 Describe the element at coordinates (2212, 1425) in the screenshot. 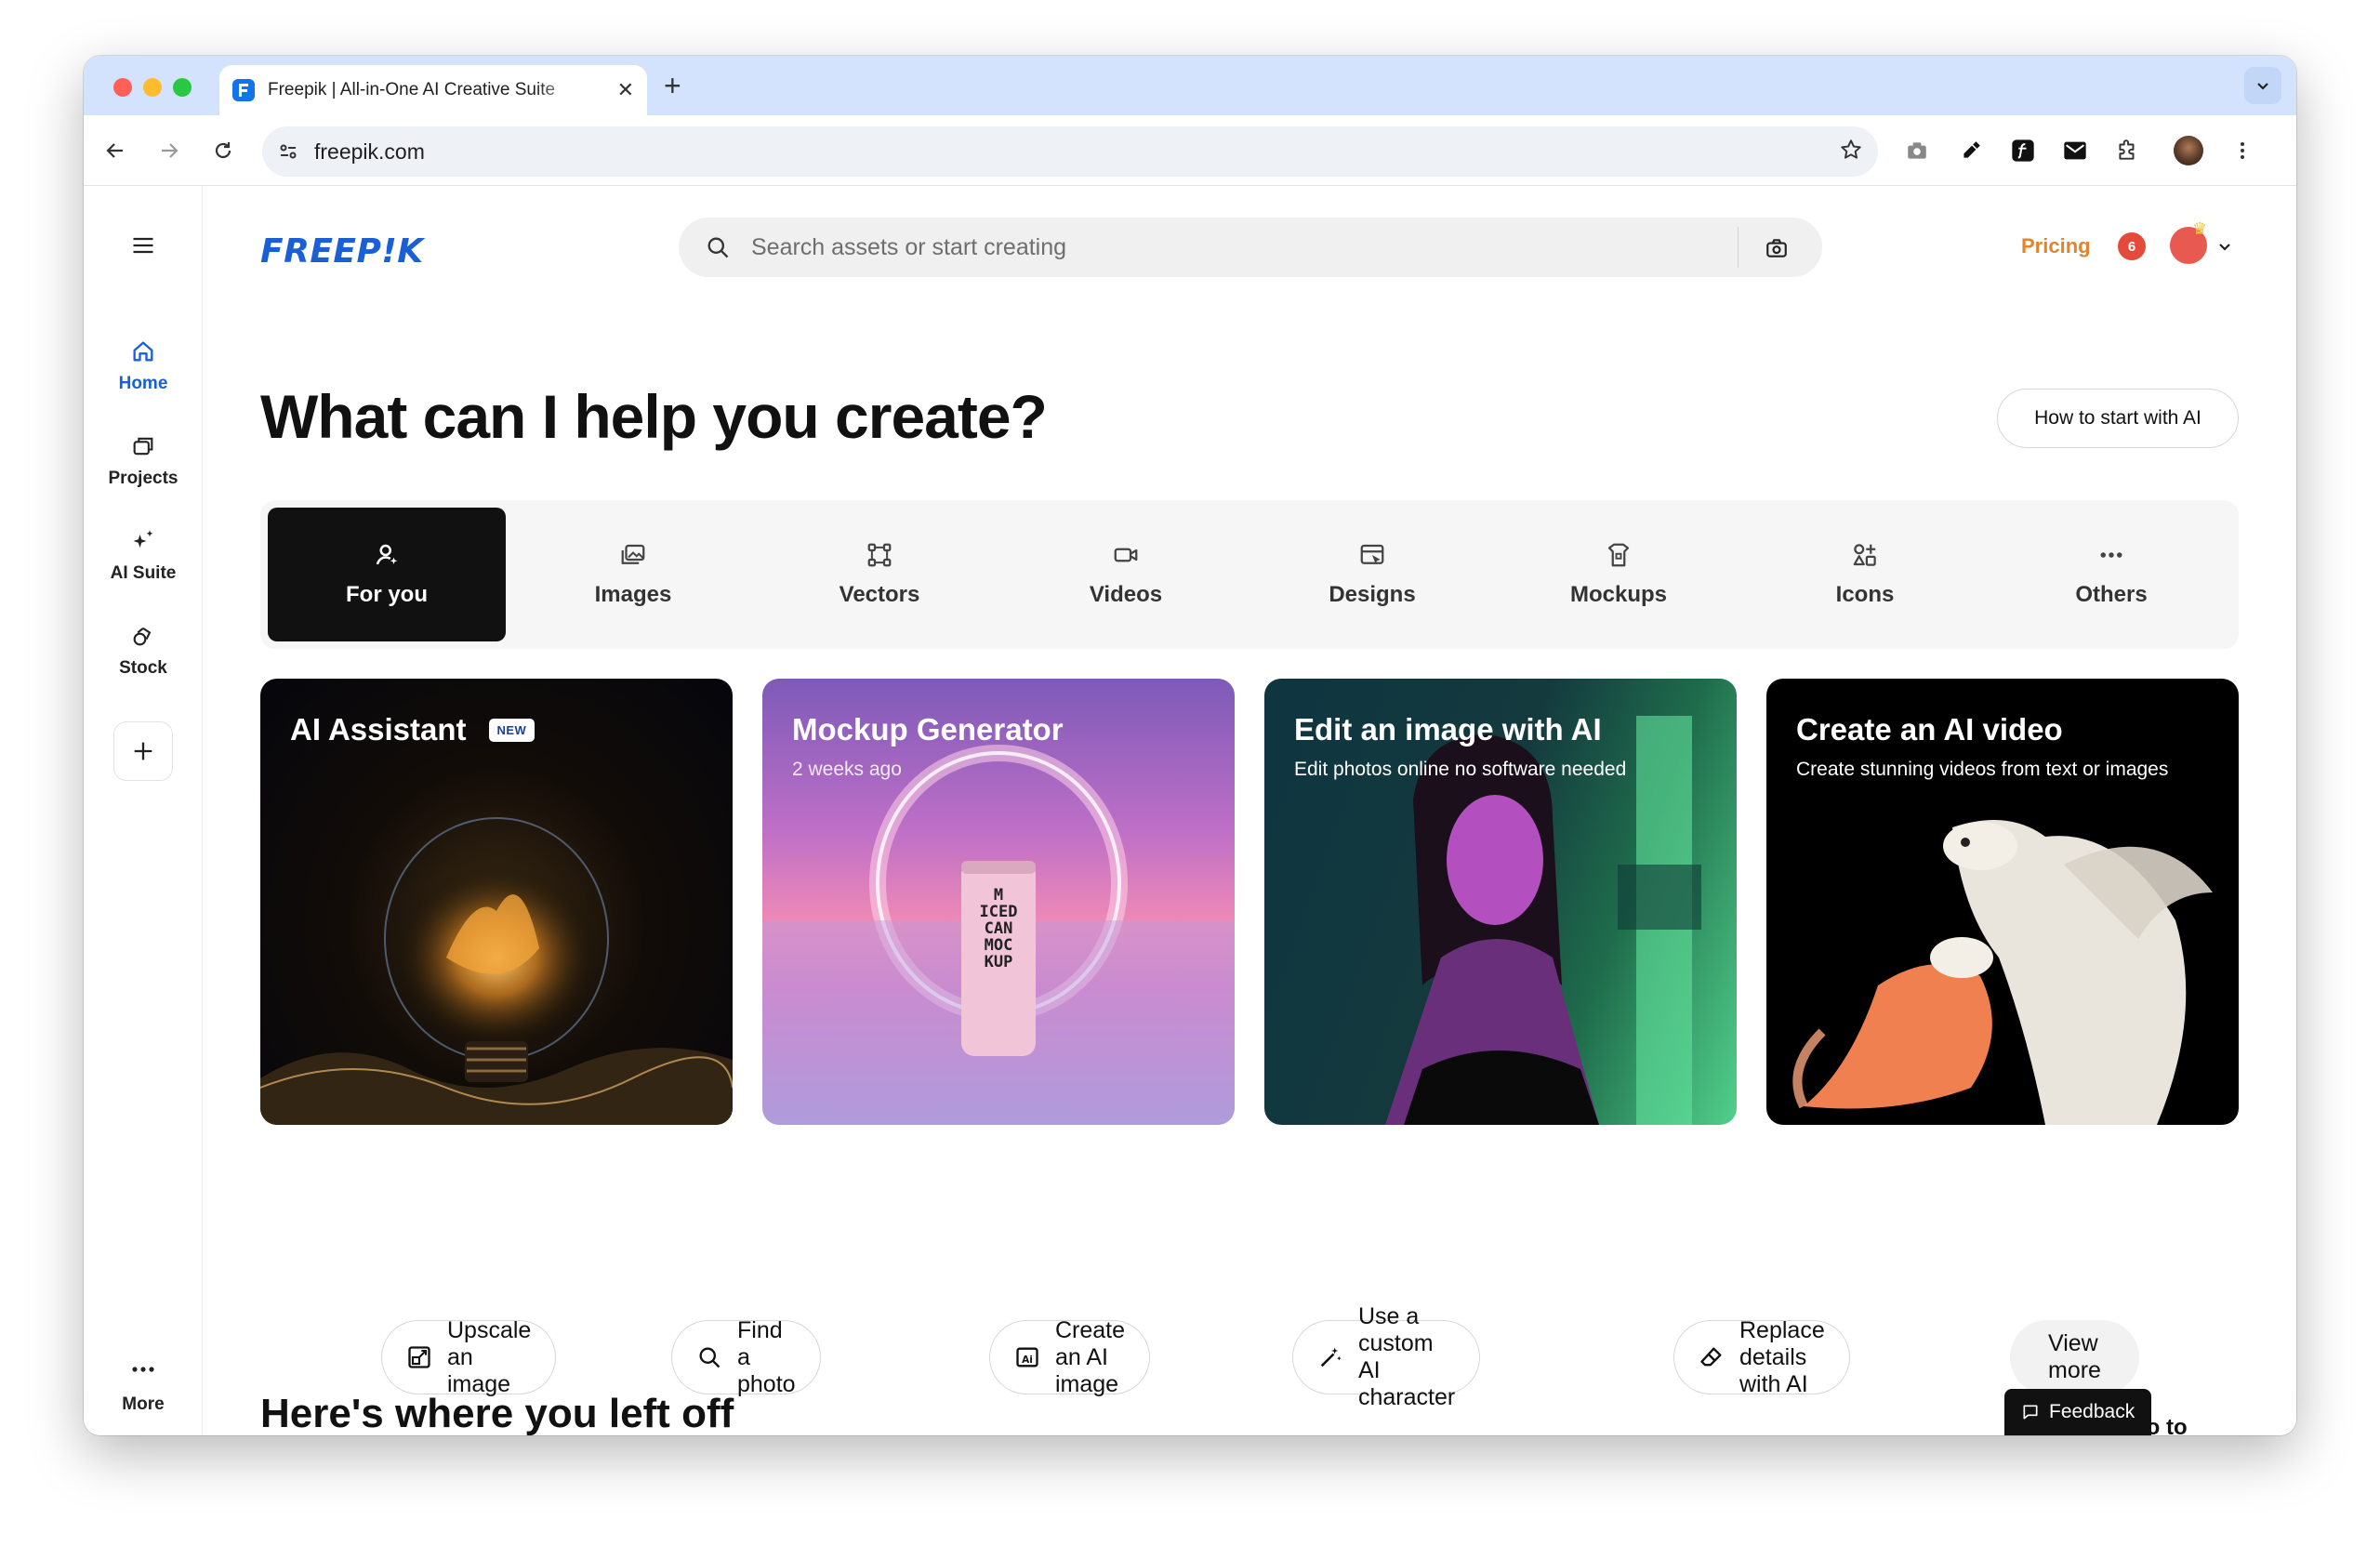

I see `go-to-projects-link: Go to Projects` at that location.